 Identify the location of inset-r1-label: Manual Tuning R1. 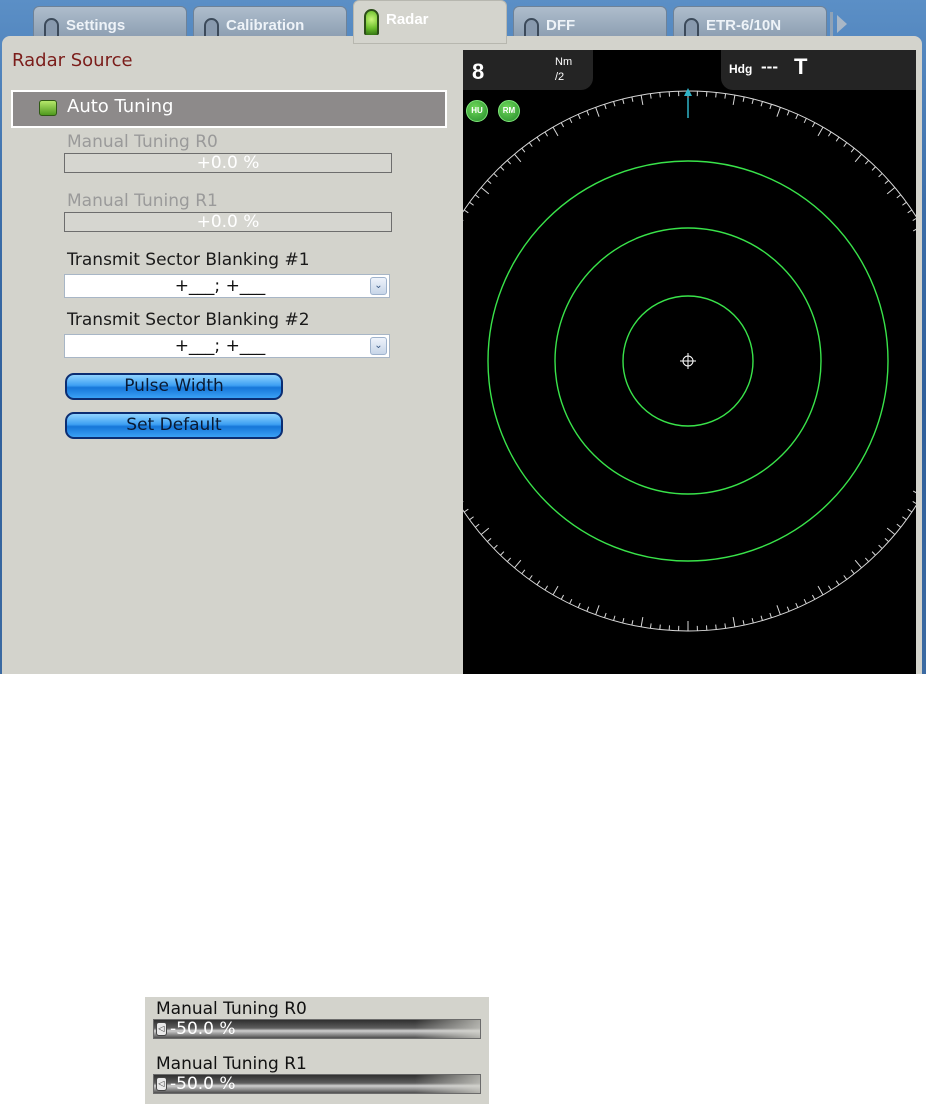
(231, 1064).